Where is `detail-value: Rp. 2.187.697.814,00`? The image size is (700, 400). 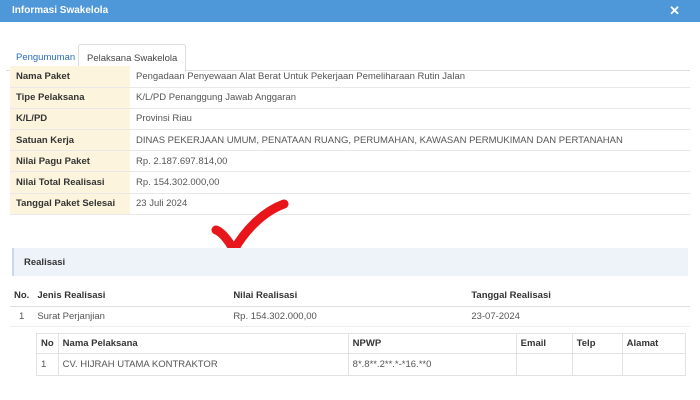
detail-value: Rp. 2.187.697.814,00 is located at coordinates (410, 161).